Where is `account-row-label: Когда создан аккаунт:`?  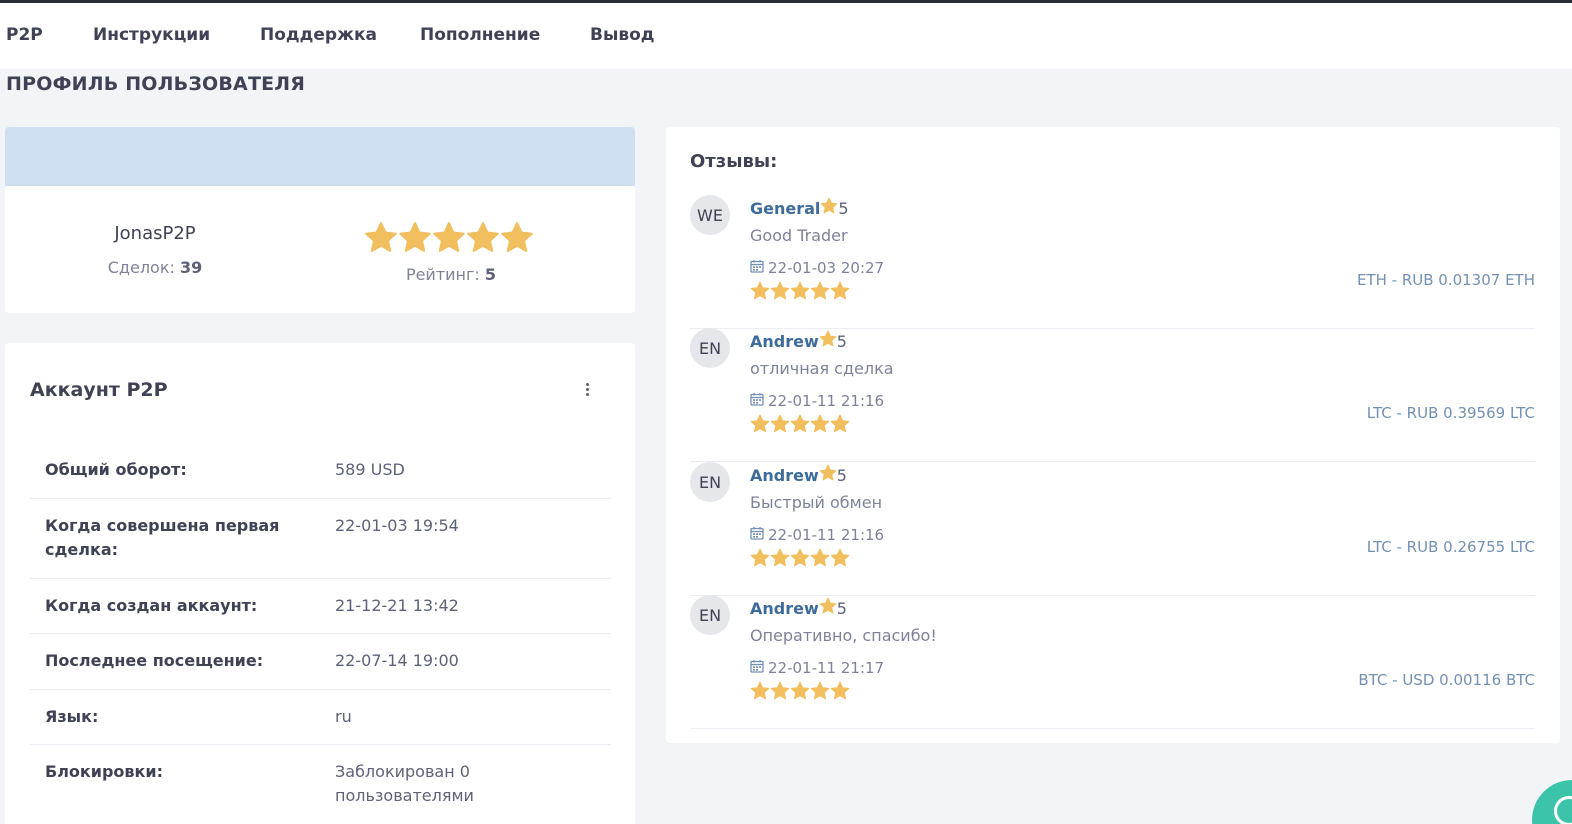
account-row-label: Когда создан аккаунт: is located at coordinates (151, 605).